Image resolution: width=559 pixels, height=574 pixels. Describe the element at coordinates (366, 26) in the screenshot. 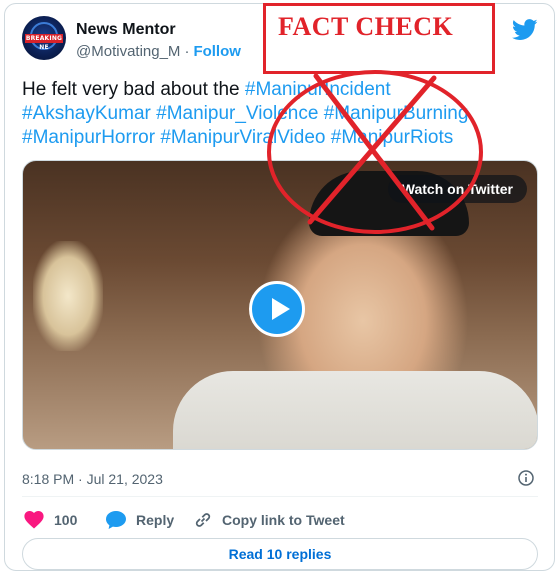

I see `fact-check-label: FACT CHECK` at that location.